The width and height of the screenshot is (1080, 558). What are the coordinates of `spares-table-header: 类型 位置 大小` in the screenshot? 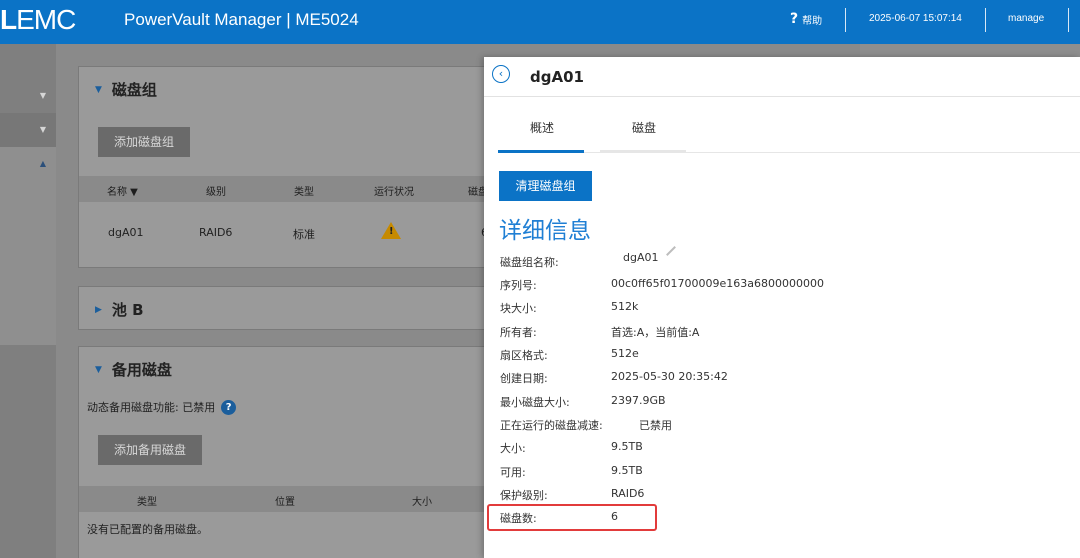 It's located at (289, 499).